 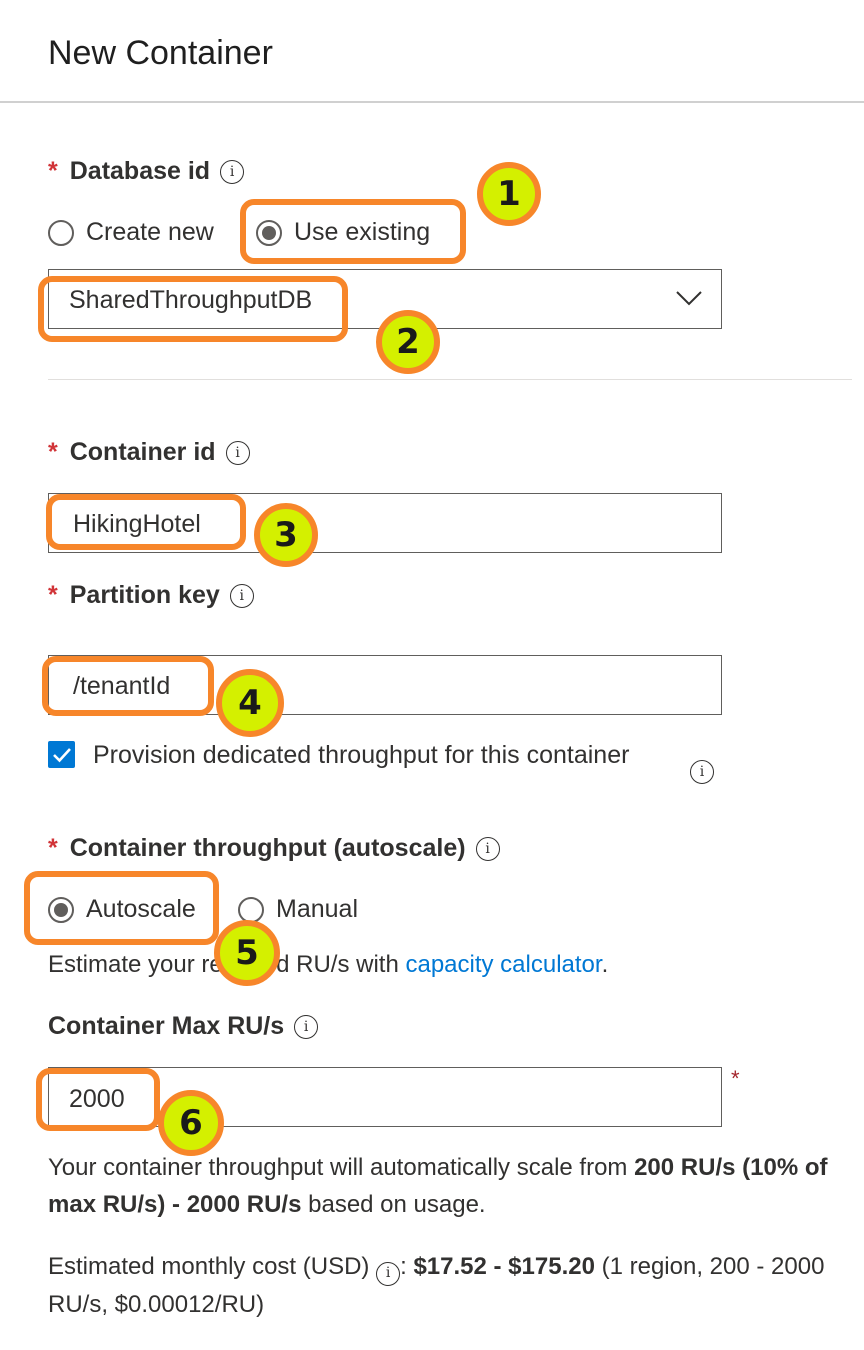 I want to click on database-id-label: * Database id i, so click(x=146, y=171).